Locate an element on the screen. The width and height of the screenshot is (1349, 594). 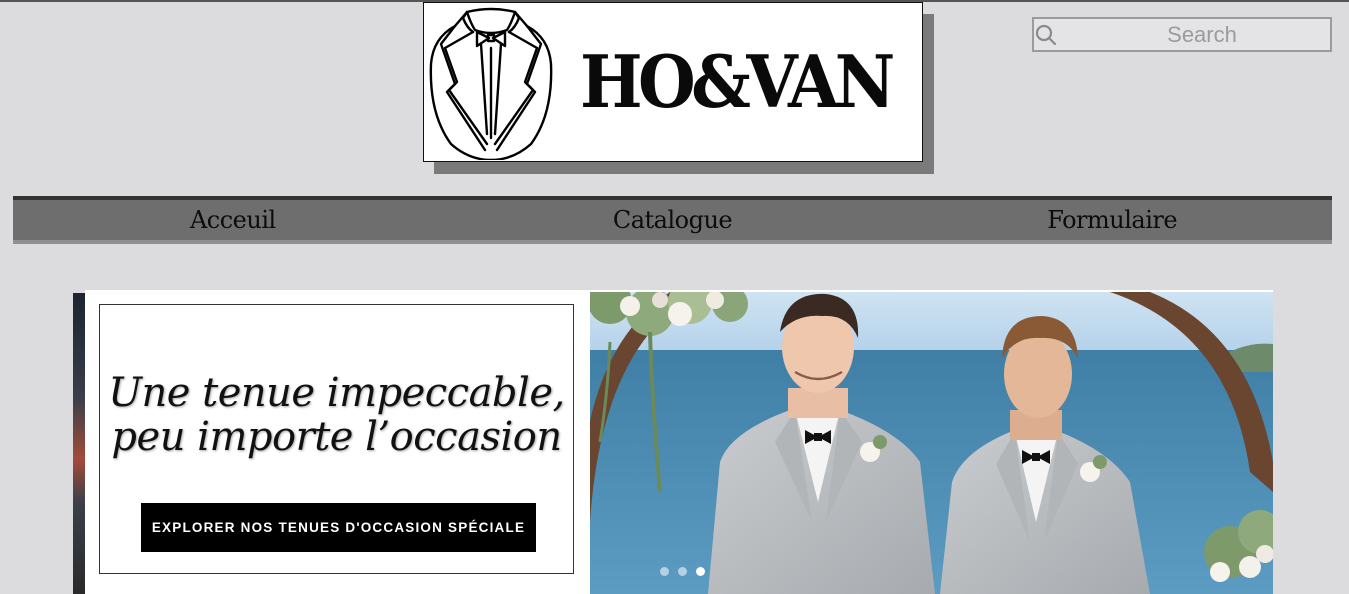
previous-slide-peek is located at coordinates (79, 443).